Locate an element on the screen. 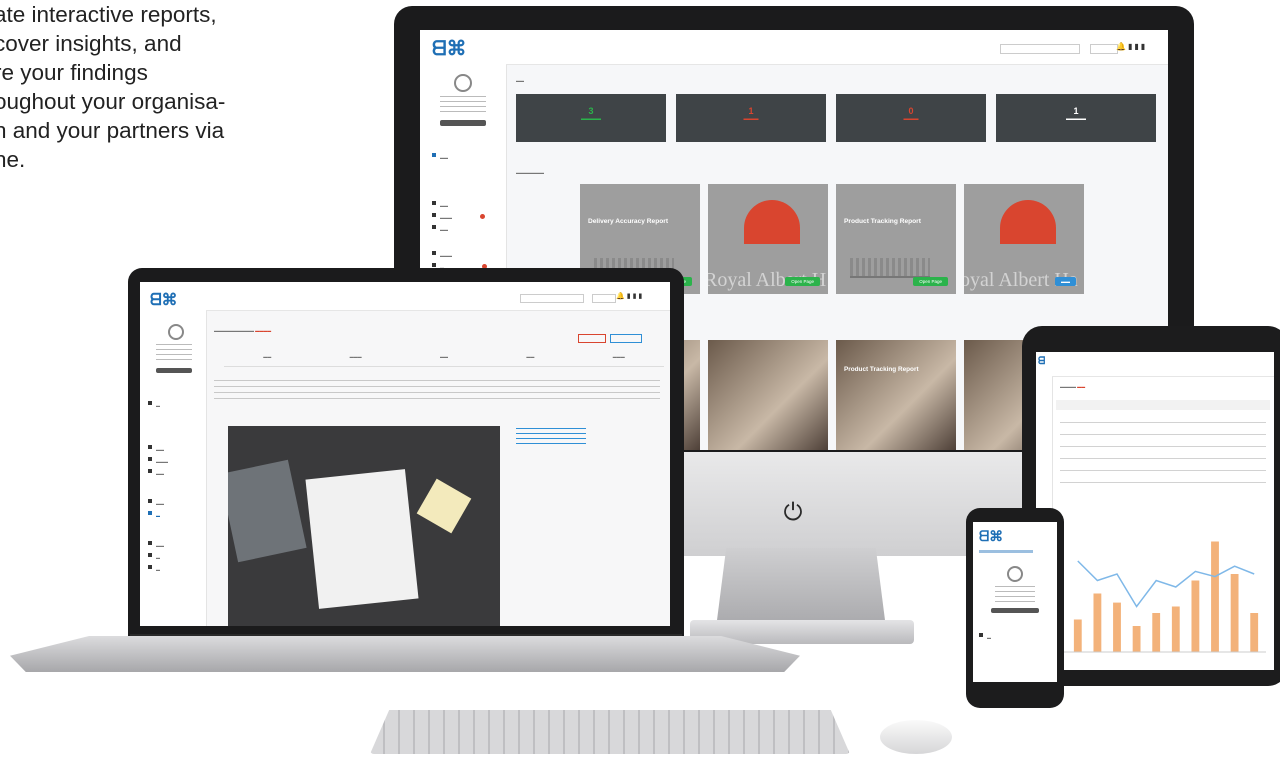 Image resolution: width=1280 pixels, height=760 pixels. report-paper-image is located at coordinates (362, 539).